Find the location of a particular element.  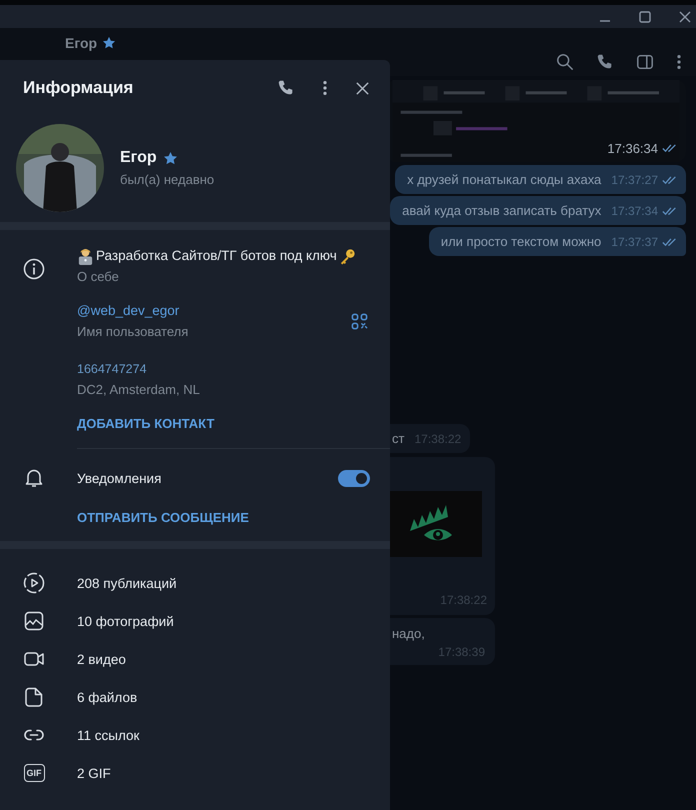

add-contact-link: ДОБАВИТЬ КОНТАКТ is located at coordinates (145, 423).